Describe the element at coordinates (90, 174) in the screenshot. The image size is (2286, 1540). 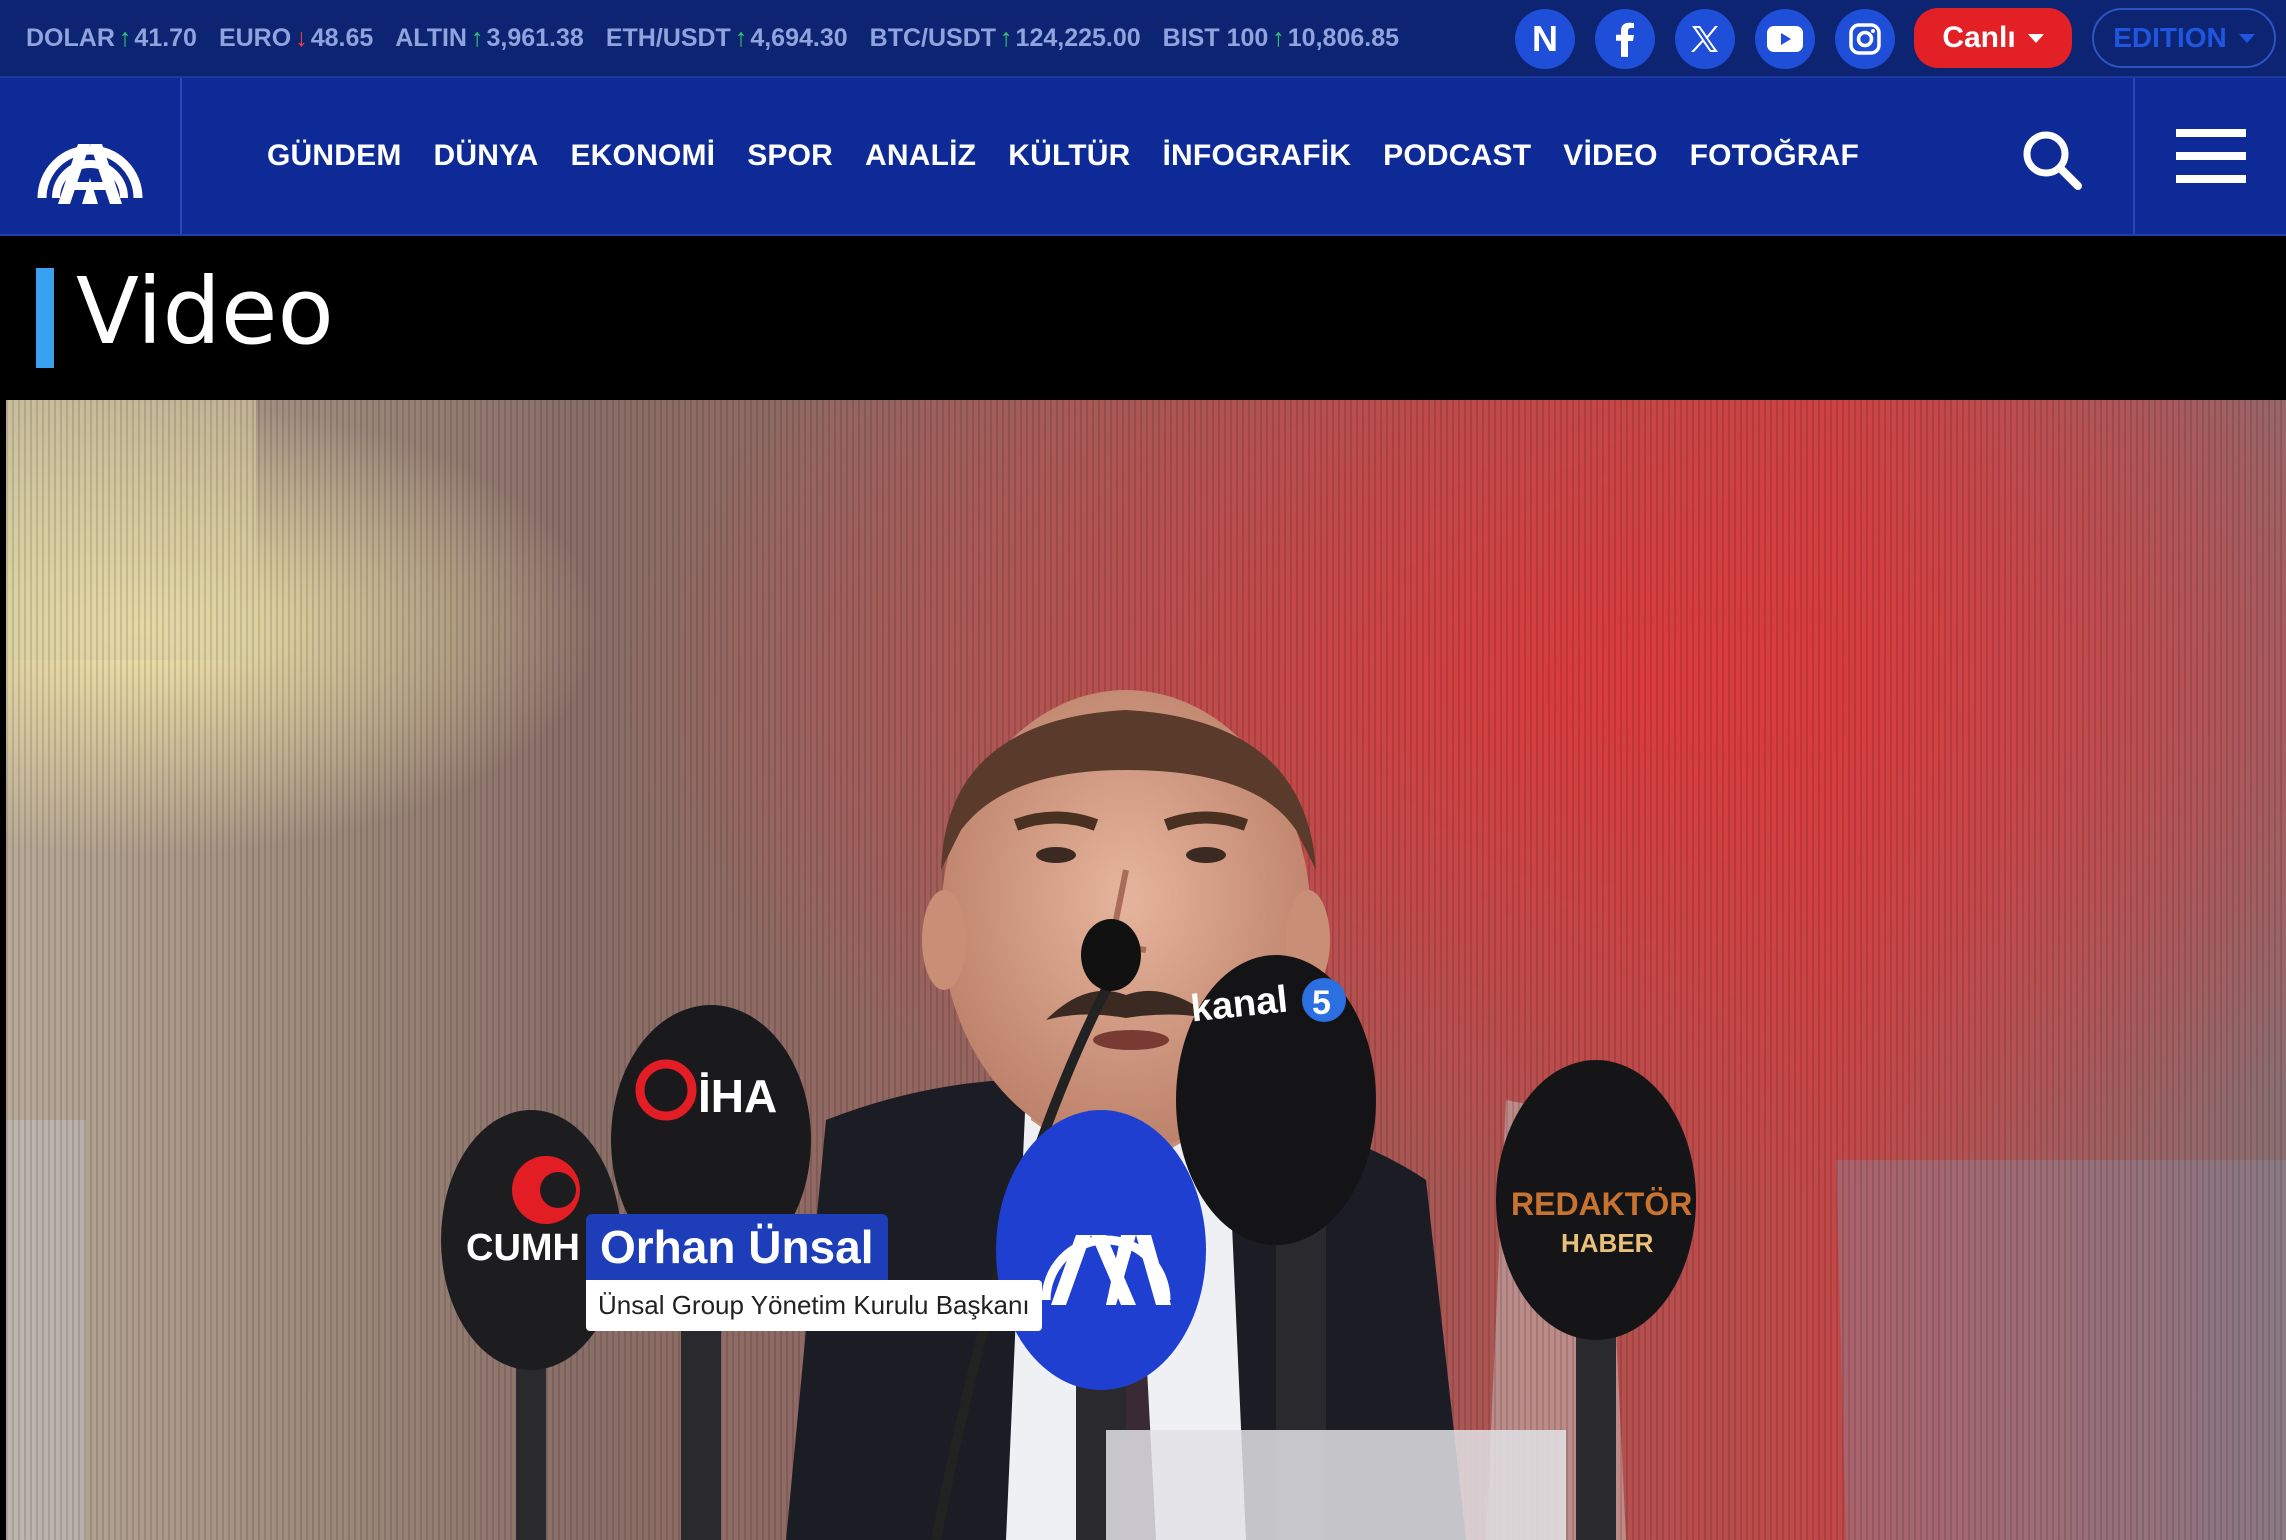
I see `aa-logo-icon` at that location.